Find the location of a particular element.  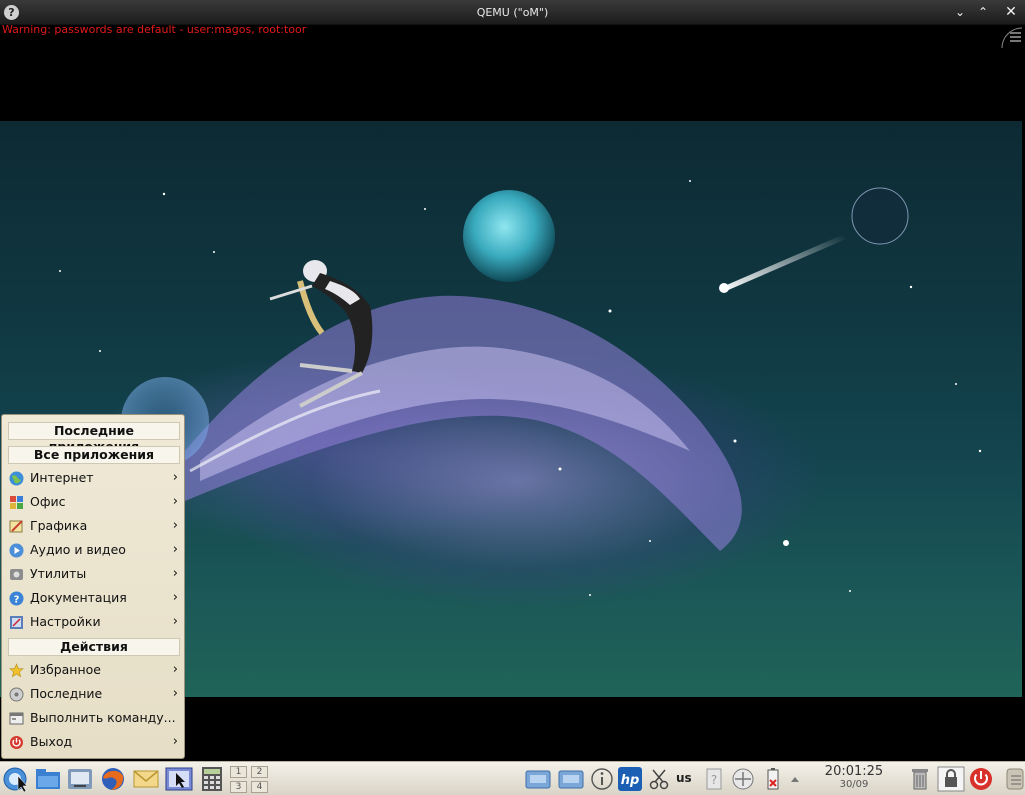

menu-item-label: Избранное is located at coordinates (65, 669).